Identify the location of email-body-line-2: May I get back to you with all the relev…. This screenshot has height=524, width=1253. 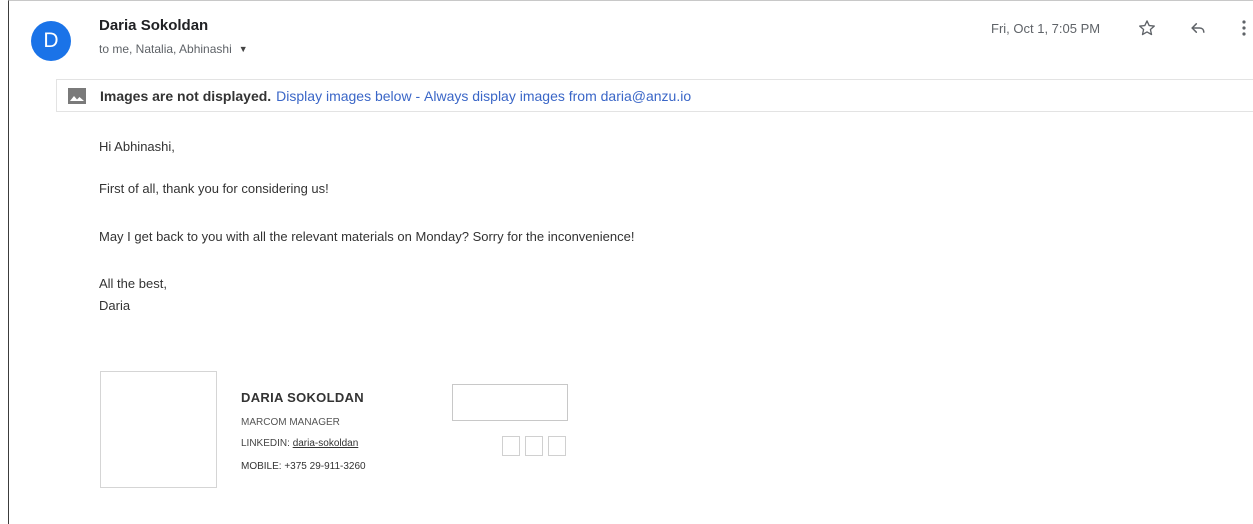
(367, 236).